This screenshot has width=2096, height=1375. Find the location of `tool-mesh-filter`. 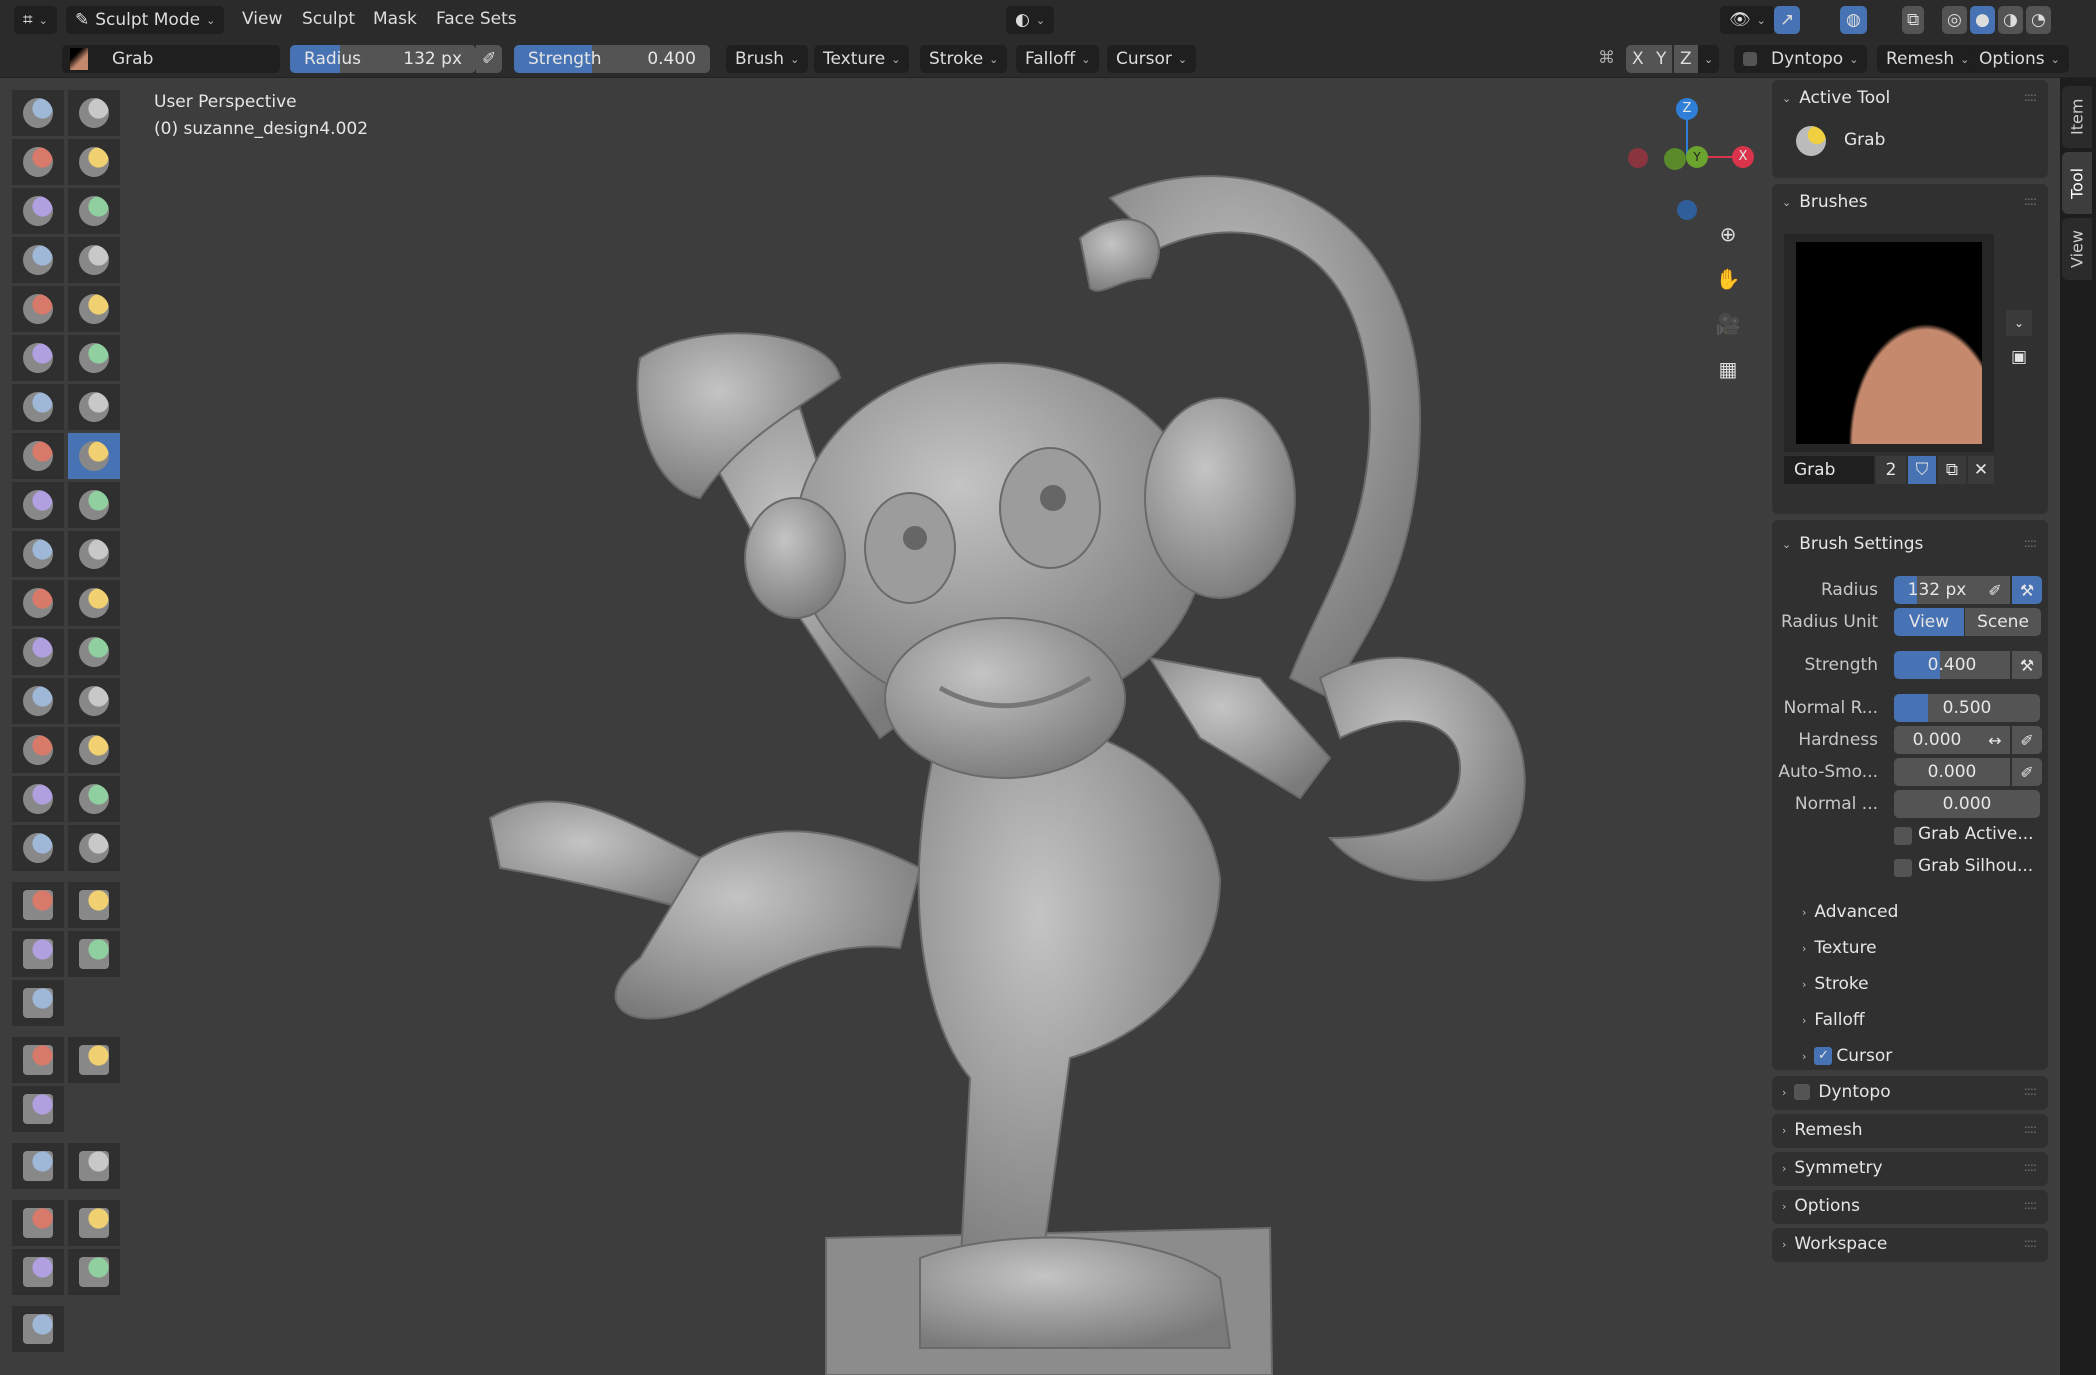

tool-mesh-filter is located at coordinates (38, 1060).